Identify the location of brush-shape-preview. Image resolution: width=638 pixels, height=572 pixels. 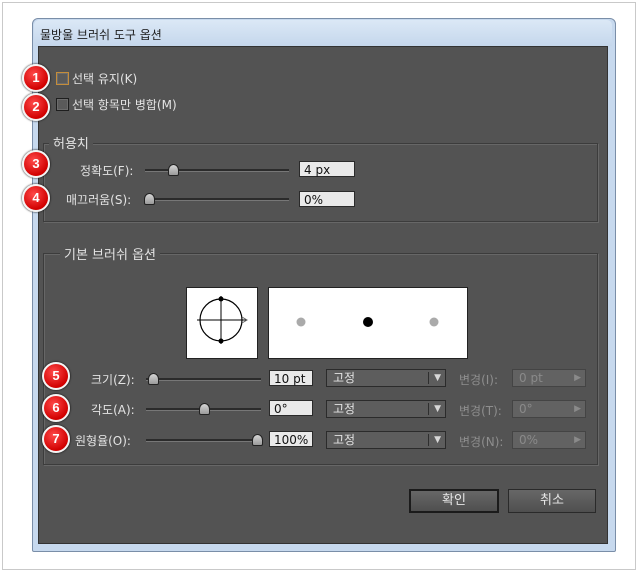
(222, 323).